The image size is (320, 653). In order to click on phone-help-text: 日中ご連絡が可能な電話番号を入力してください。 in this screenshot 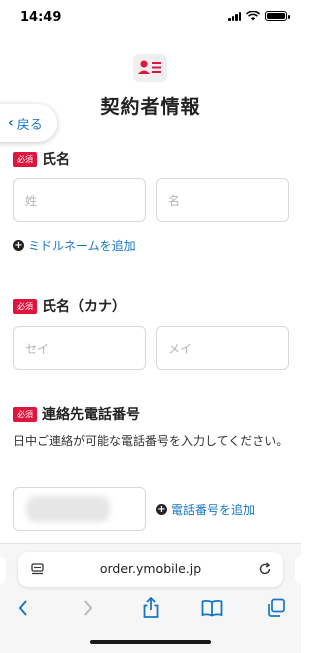, I will do `click(151, 441)`.